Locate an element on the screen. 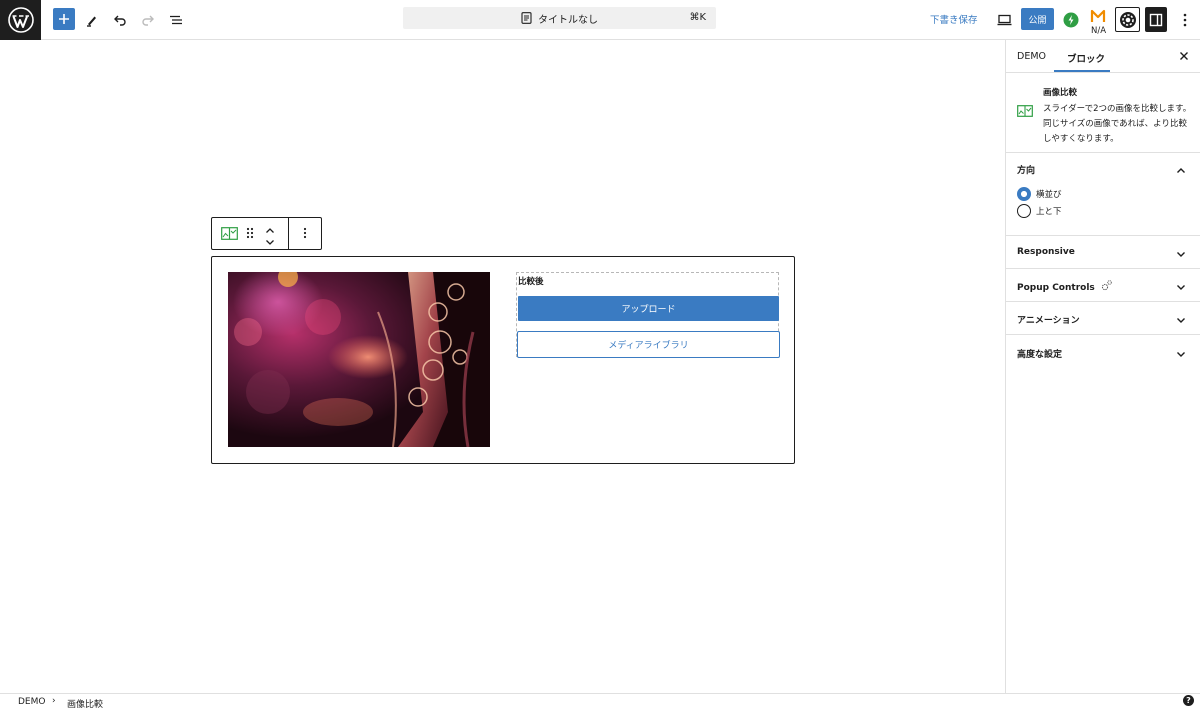  before-image is located at coordinates (359, 359).